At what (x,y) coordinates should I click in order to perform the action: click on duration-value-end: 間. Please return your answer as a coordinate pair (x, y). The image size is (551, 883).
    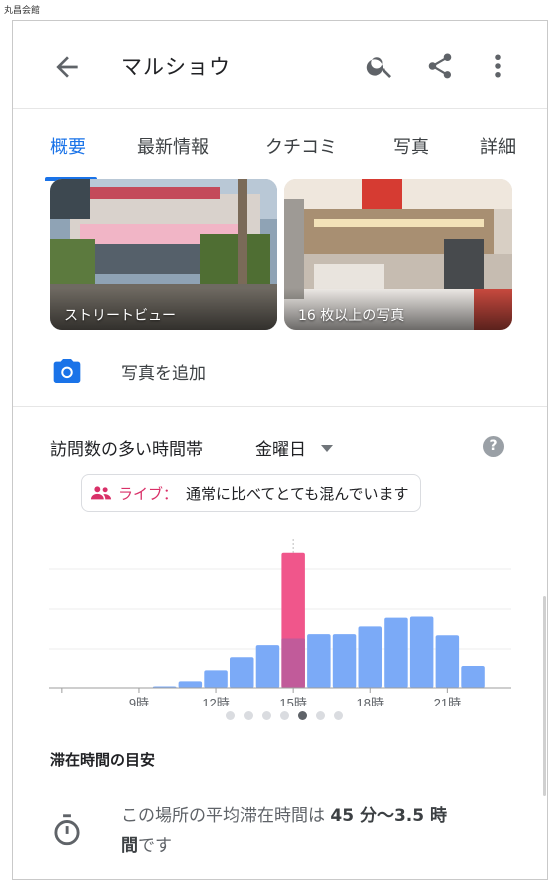
    Looking at the image, I should click on (129, 846).